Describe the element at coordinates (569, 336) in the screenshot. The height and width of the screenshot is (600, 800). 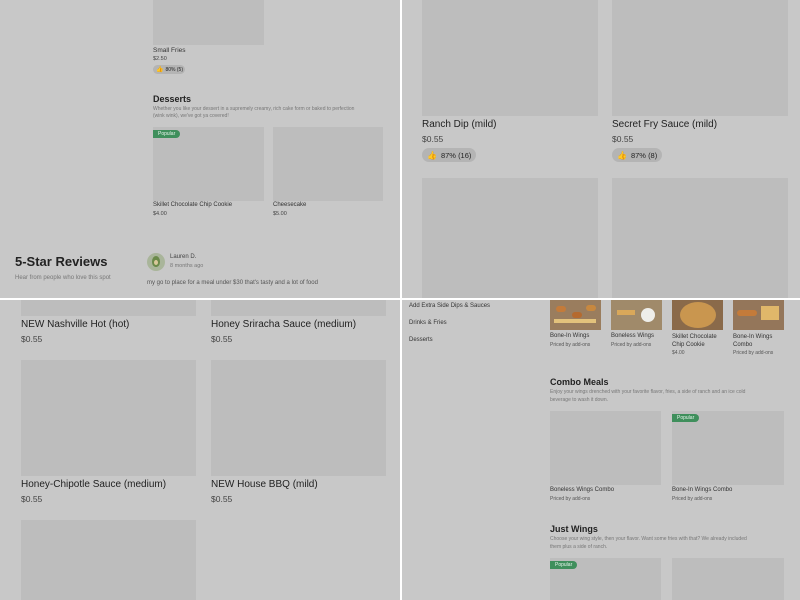
I see `featured-name-bone-in: Bone-In Wings` at that location.